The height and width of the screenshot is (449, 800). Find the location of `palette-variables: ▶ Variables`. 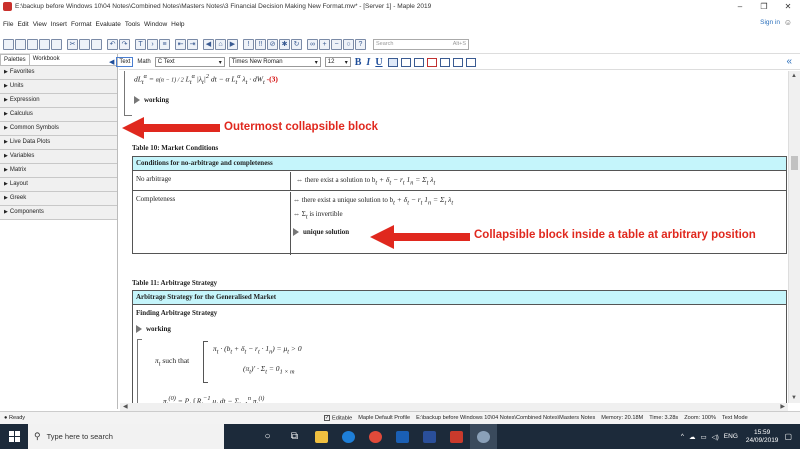

palette-variables: ▶ Variables is located at coordinates (58, 157).